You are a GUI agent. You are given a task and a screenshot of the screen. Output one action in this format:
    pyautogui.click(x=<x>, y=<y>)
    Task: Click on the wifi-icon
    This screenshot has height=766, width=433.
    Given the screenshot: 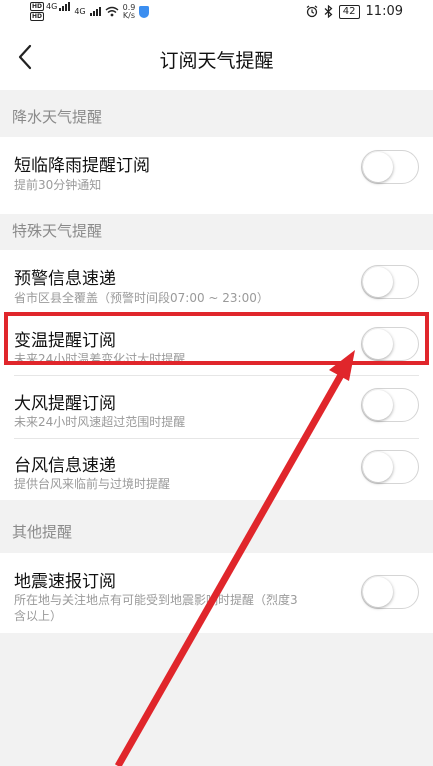 What is the action you would take?
    pyautogui.click(x=112, y=11)
    